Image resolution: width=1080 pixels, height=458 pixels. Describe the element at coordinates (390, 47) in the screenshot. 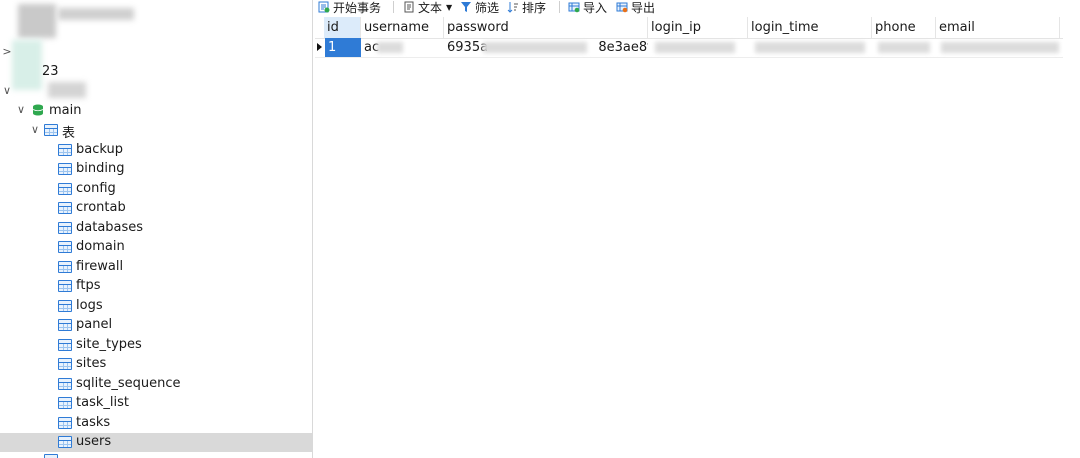

I see `username-redacted` at that location.